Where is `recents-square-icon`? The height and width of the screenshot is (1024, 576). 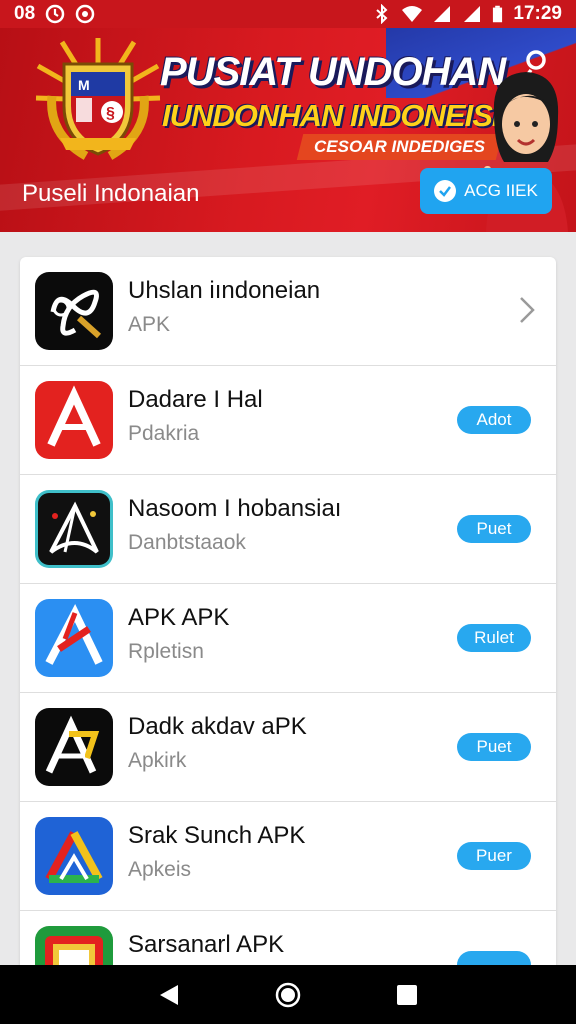 recents-square-icon is located at coordinates (406, 994).